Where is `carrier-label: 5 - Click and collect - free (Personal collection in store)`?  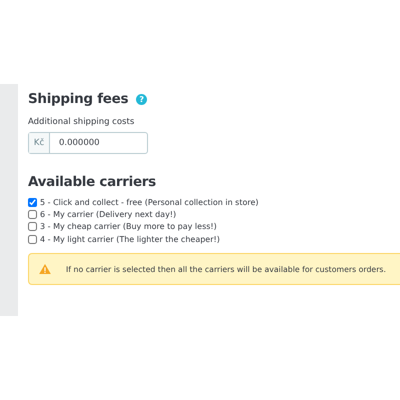 carrier-label: 5 - Click and collect - free (Personal collection in store) is located at coordinates (149, 202).